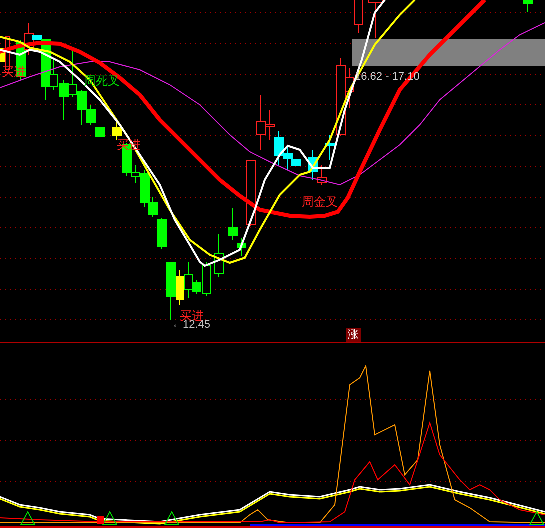  Describe the element at coordinates (100, 520) in the screenshot. I see `square-marker-icon` at that location.